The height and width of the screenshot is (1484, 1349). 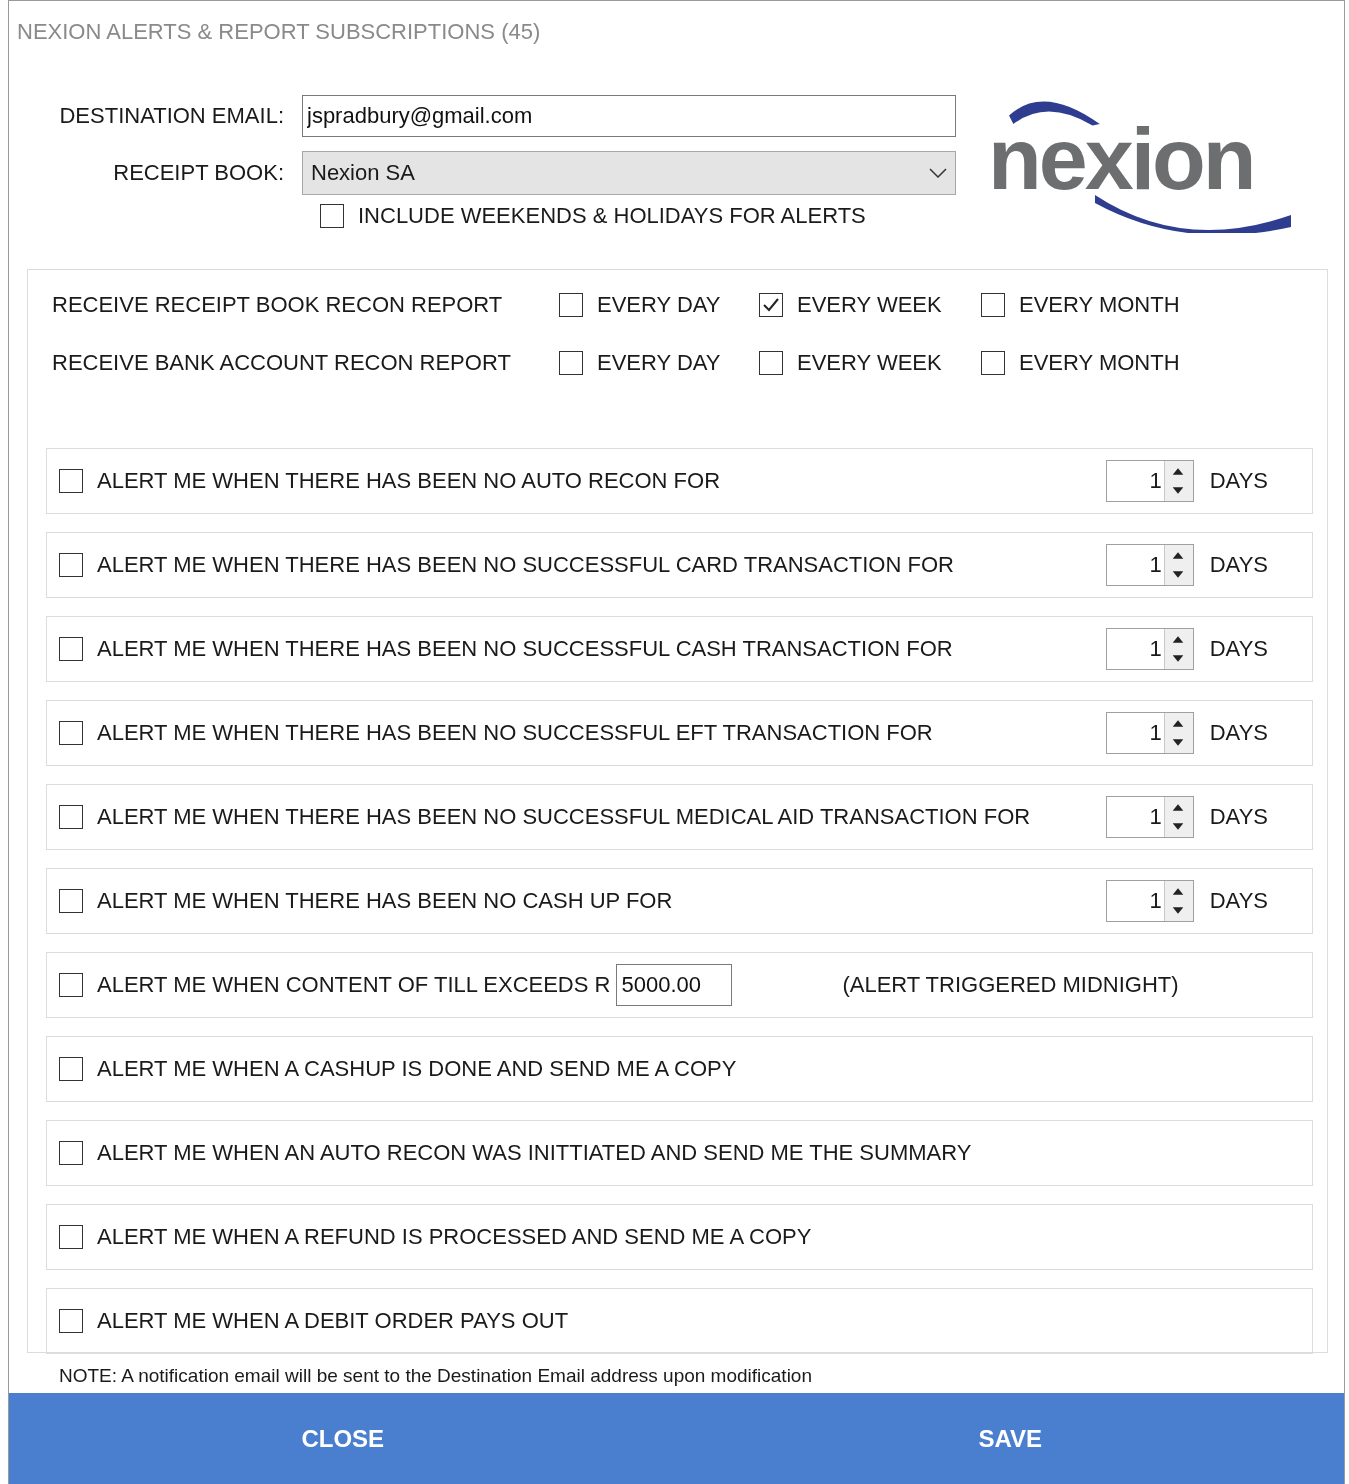 I want to click on alert-label: ALERT ME WHEN THERE HAS BEEN NO SUCCESSFUL CASH TRANSACTION FOR, so click(x=525, y=649).